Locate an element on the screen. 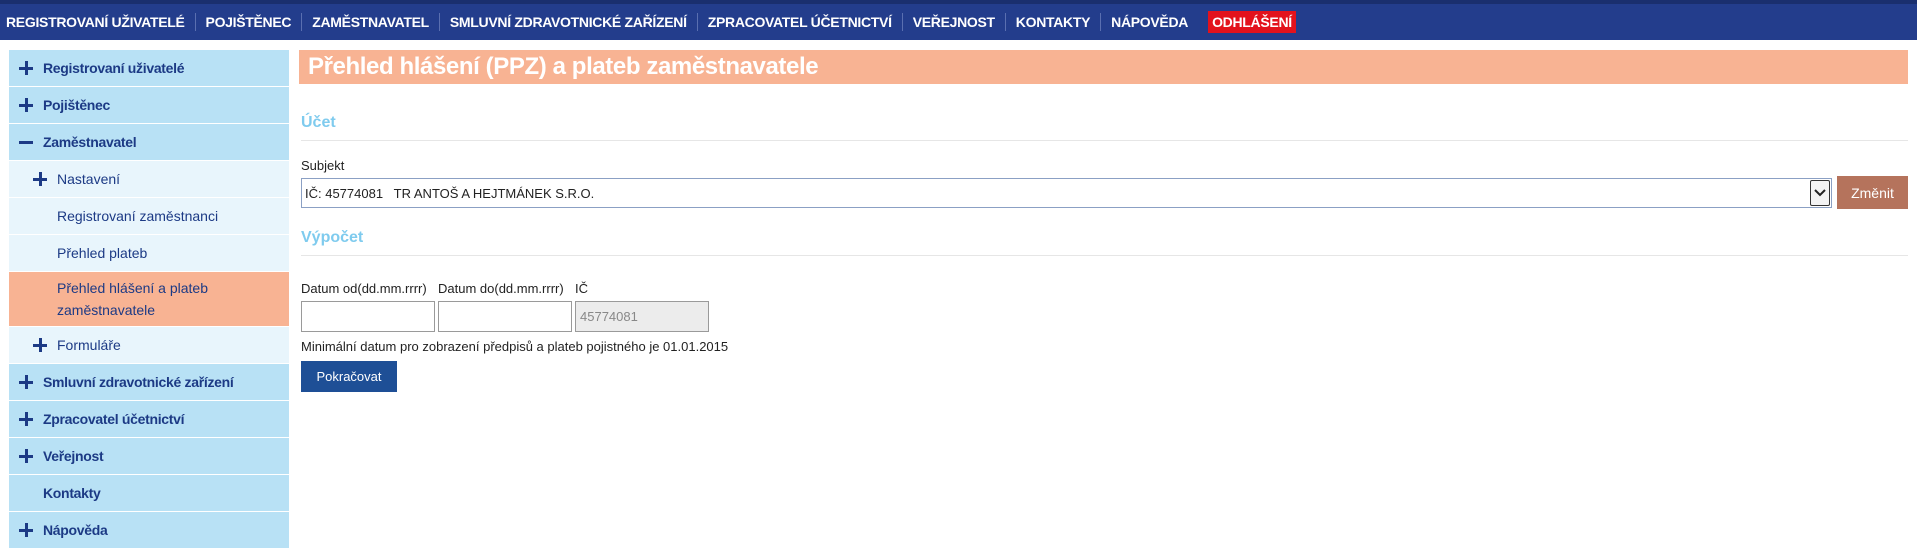 The image size is (1917, 557). date-to-input is located at coordinates (505, 316).